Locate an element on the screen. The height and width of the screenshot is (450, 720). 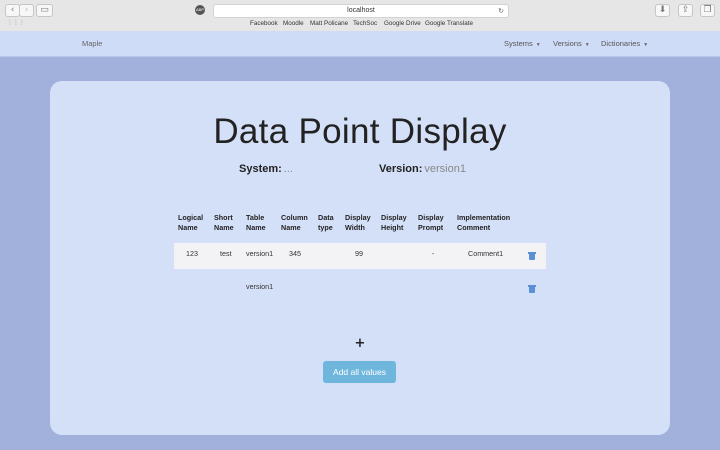
address-bar: localhost ↻ is located at coordinates (361, 11).